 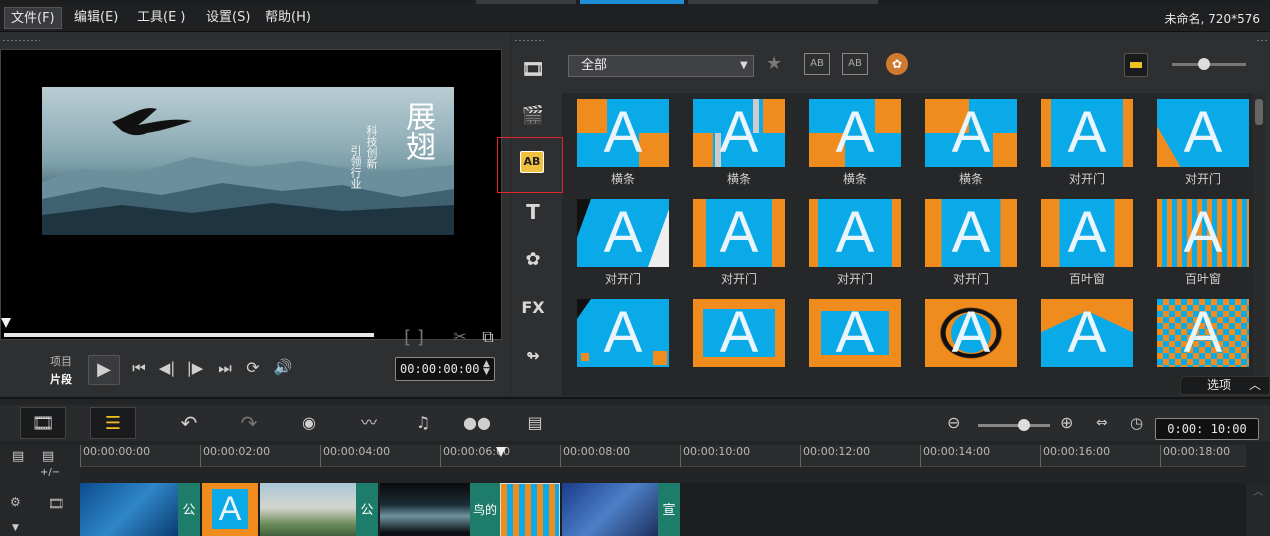 I want to click on storyboard-view-icon: 🎞, so click(x=43, y=423).